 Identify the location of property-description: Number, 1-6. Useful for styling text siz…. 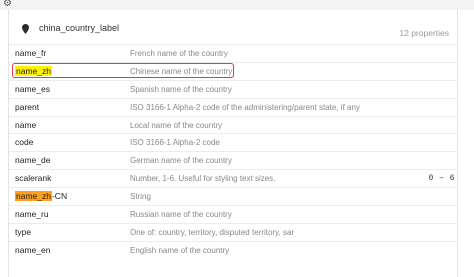
(203, 179).